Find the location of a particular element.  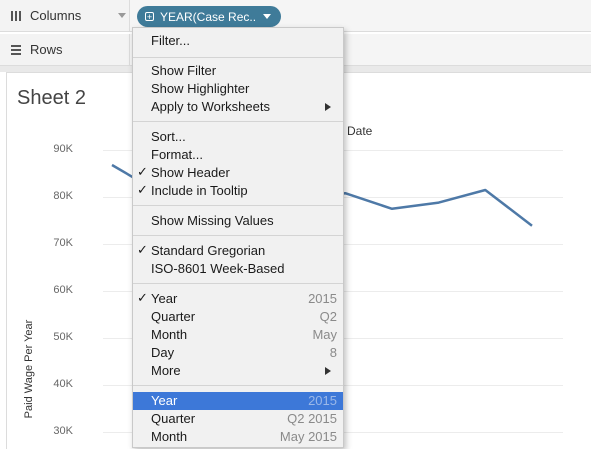

pill-label: YEAR(Case Rec.. is located at coordinates (208, 16).